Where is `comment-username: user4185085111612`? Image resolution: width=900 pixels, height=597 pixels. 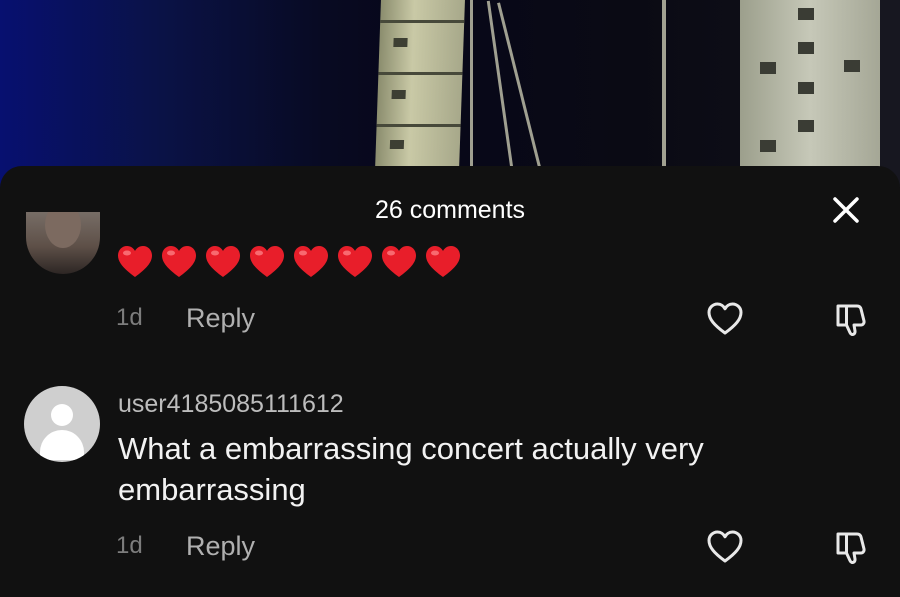 comment-username: user4185085111612 is located at coordinates (231, 404).